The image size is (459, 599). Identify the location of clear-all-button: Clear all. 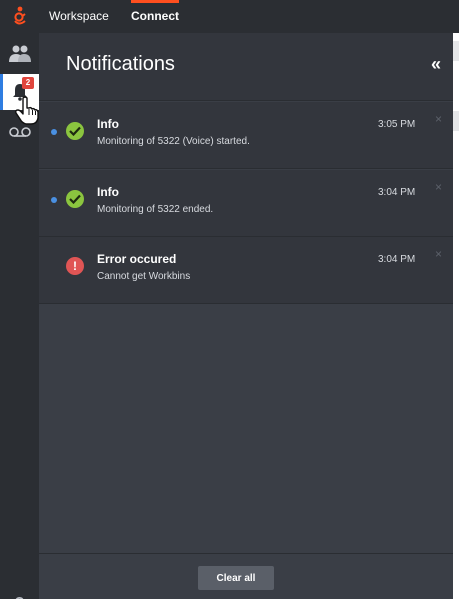
(236, 578).